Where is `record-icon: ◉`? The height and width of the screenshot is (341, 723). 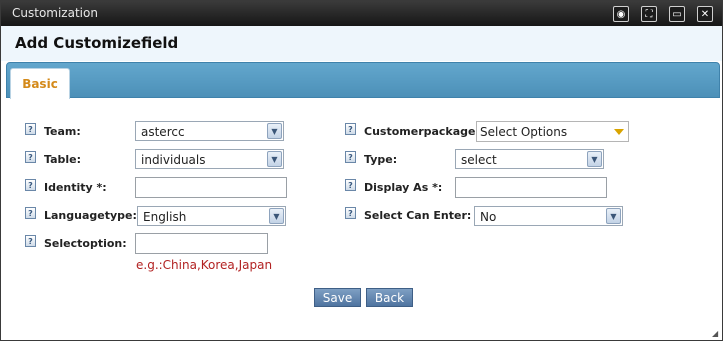 record-icon: ◉ is located at coordinates (621, 14).